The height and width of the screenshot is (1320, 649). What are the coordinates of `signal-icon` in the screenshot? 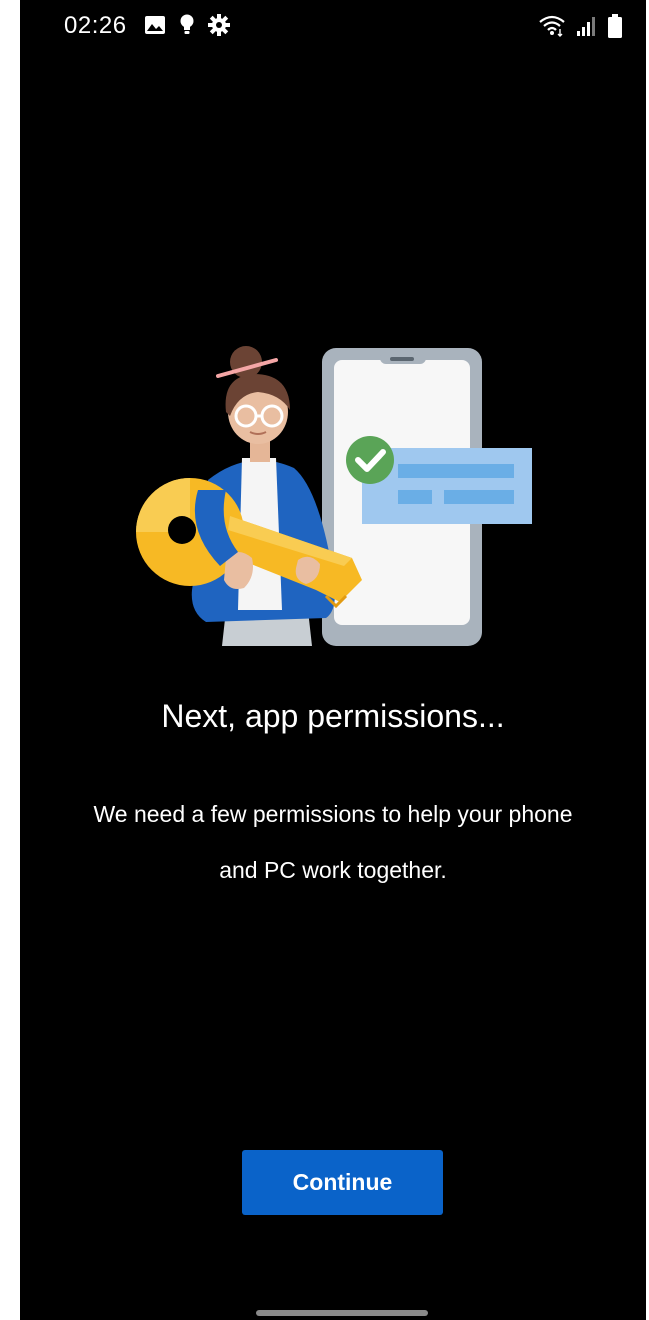 It's located at (587, 26).